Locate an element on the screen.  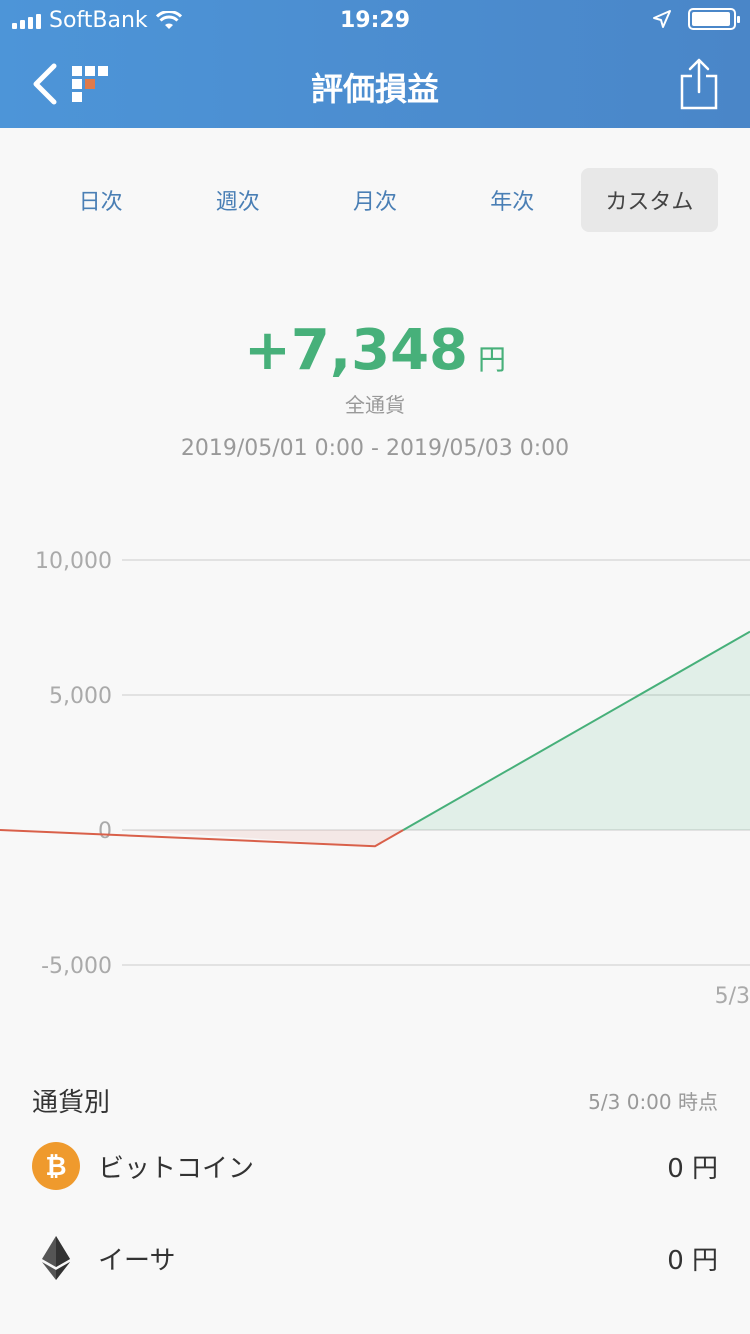
location-icon is located at coordinates (662, 19).